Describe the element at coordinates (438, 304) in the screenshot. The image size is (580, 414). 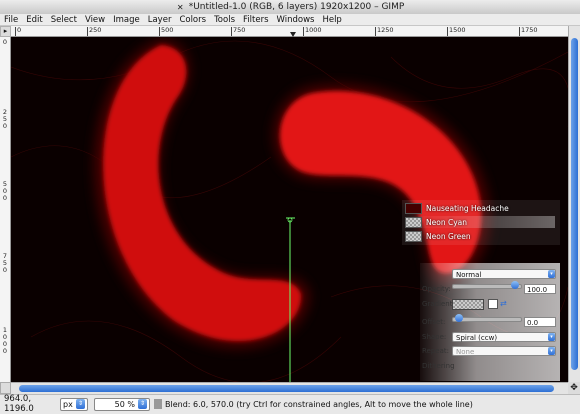
I see `gradient-label: Gradient:` at that location.